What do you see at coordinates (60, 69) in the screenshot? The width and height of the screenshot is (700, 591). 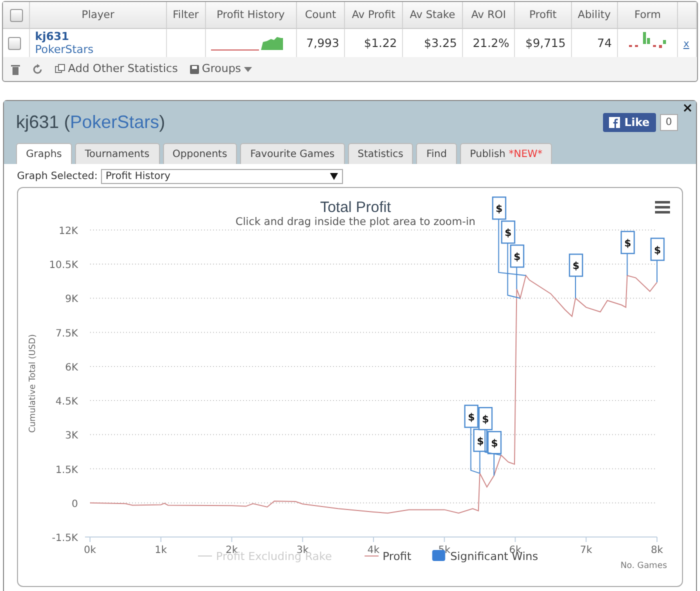 I see `copy-icon` at bounding box center [60, 69].